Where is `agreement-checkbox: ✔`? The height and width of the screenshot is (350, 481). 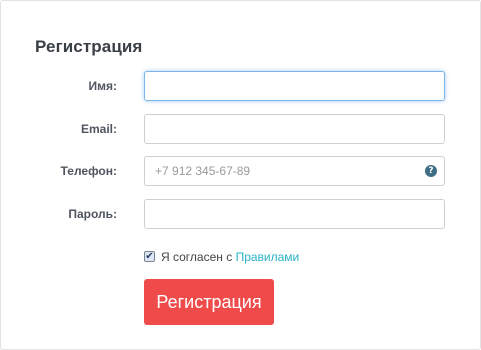 agreement-checkbox: ✔ is located at coordinates (149, 256).